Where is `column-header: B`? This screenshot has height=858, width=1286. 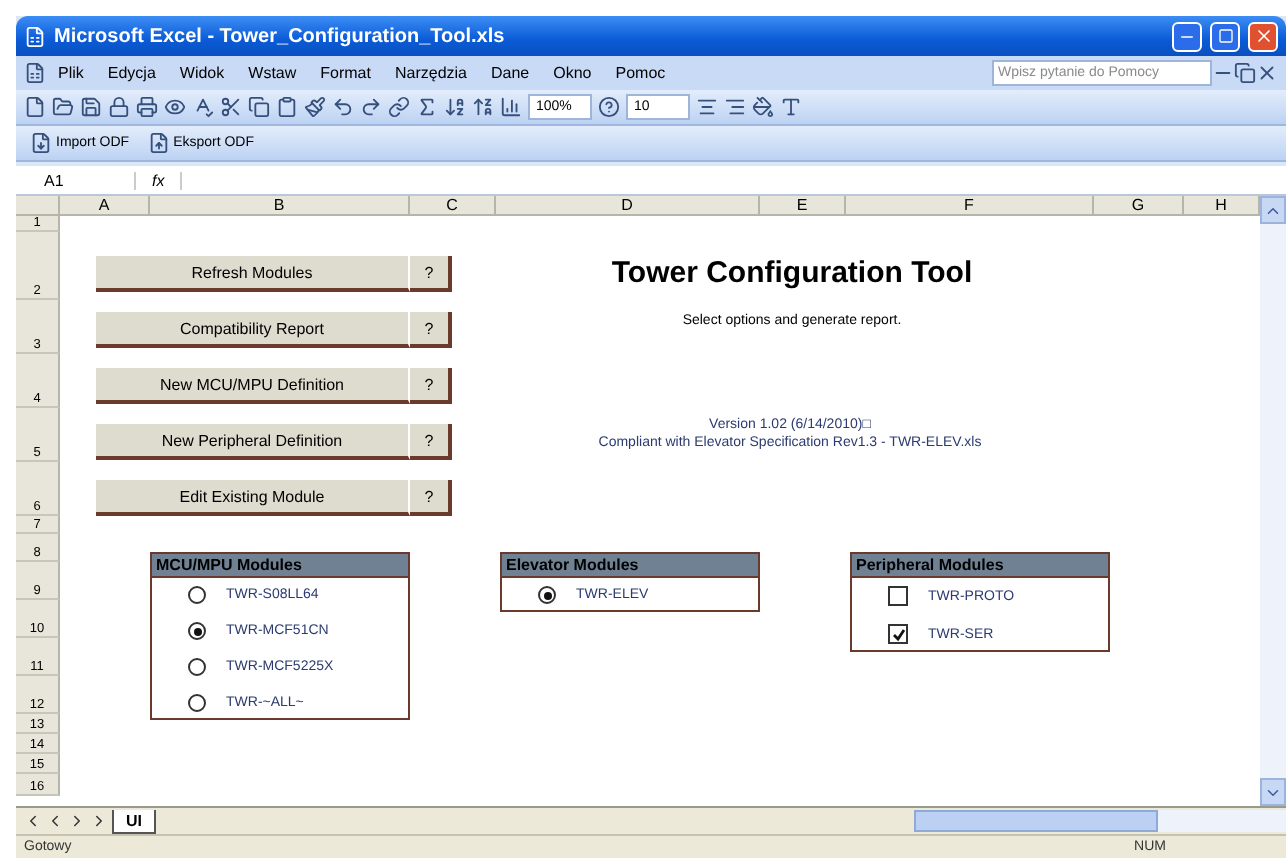 column-header: B is located at coordinates (280, 206).